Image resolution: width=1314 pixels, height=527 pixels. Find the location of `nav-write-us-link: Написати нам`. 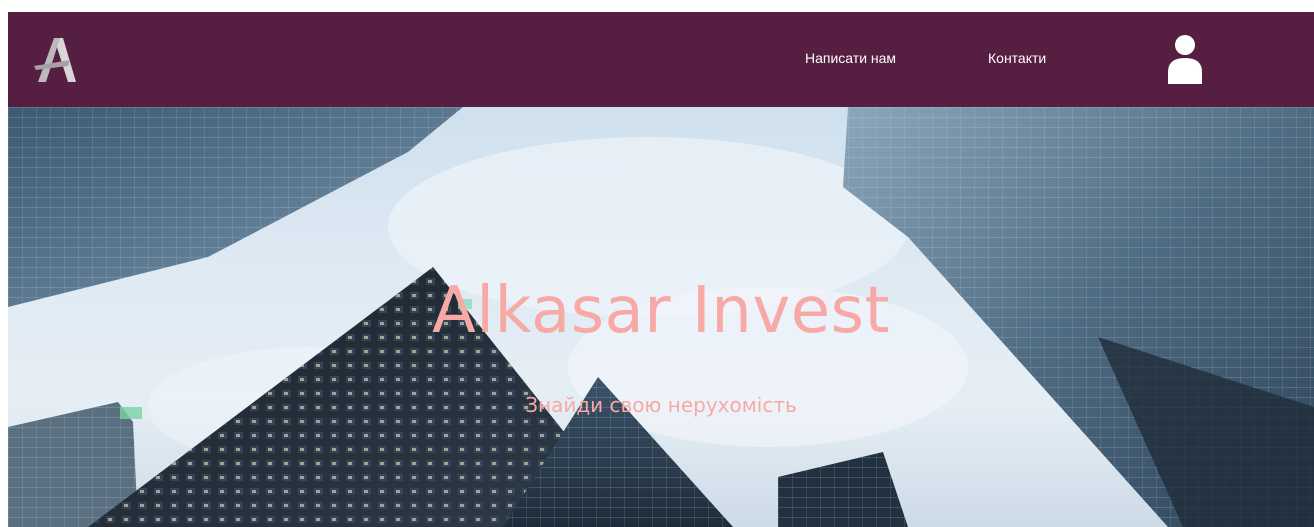

nav-write-us-link: Написати нам is located at coordinates (850, 58).